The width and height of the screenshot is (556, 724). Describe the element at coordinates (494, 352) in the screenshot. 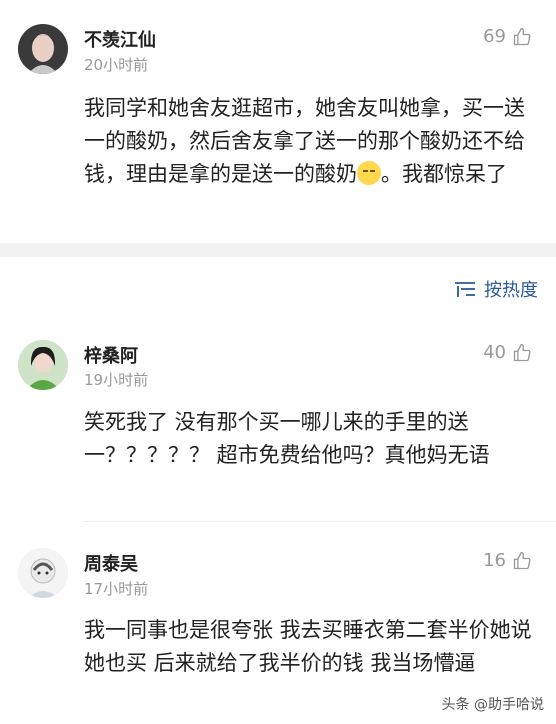

I see `like-count: 40` at that location.